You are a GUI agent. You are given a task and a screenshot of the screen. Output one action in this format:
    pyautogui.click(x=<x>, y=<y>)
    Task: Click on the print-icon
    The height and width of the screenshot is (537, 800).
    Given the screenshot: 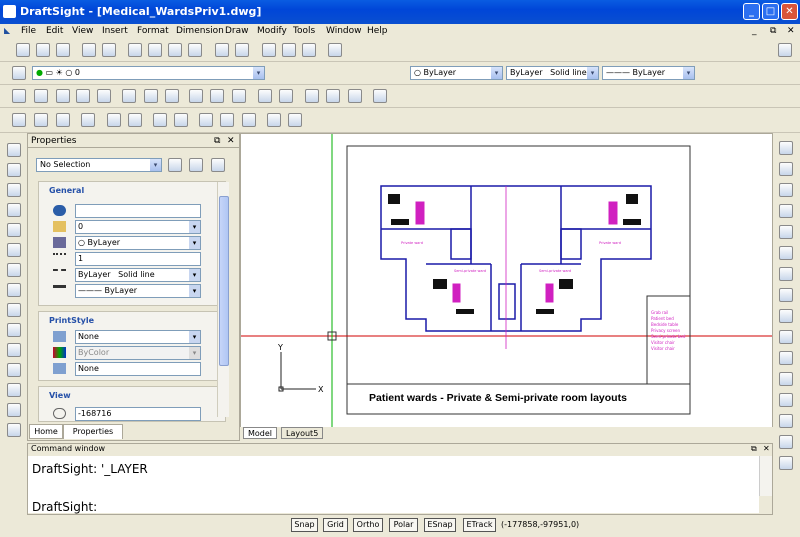 What is the action you would take?
    pyautogui.click(x=89, y=50)
    